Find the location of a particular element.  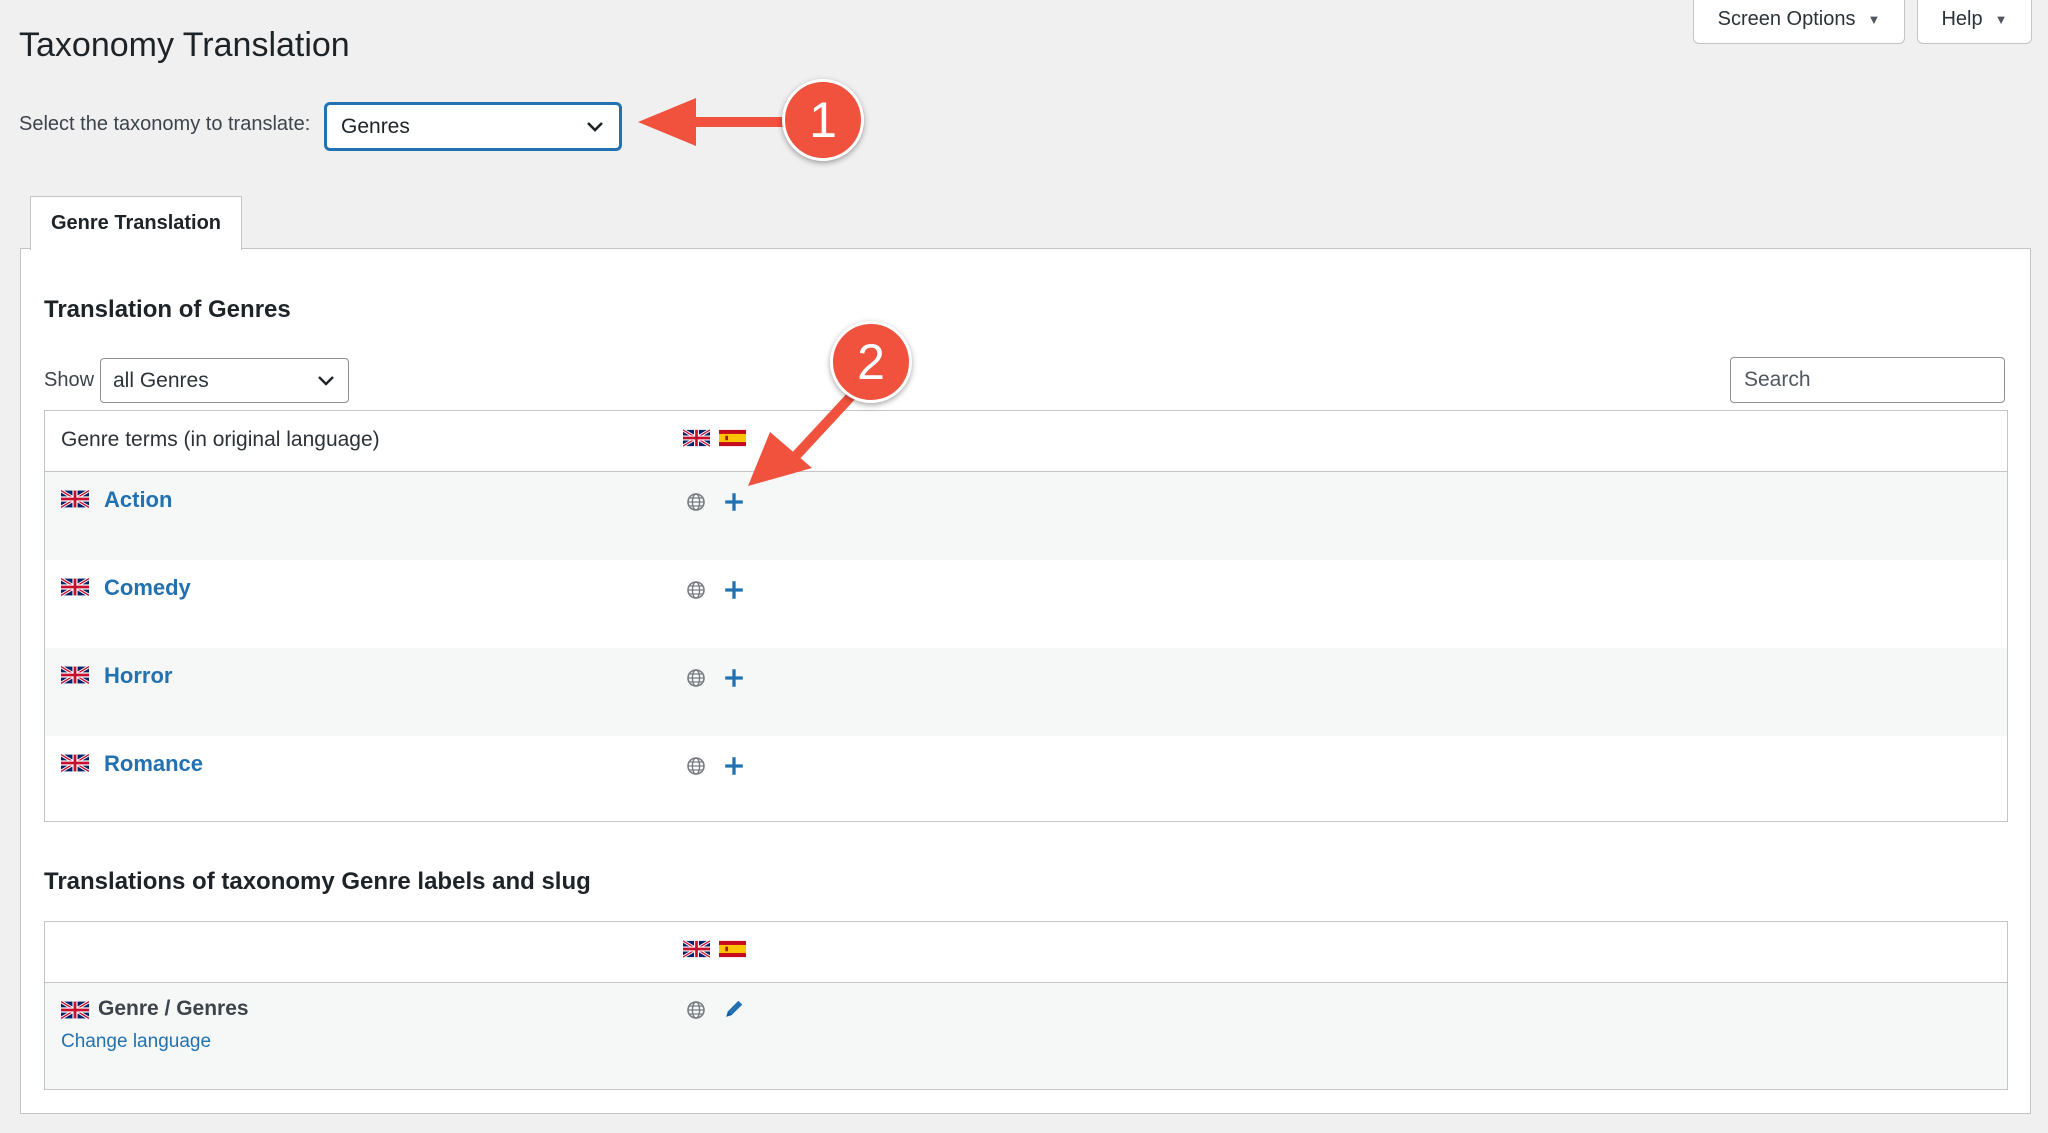

table-row: Genre / Genres Change language is located at coordinates (1026, 1036).